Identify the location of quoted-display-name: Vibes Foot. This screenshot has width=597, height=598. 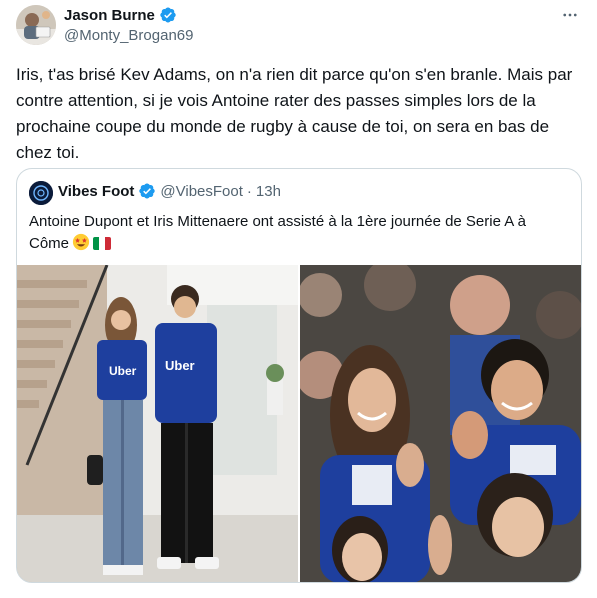
(96, 191).